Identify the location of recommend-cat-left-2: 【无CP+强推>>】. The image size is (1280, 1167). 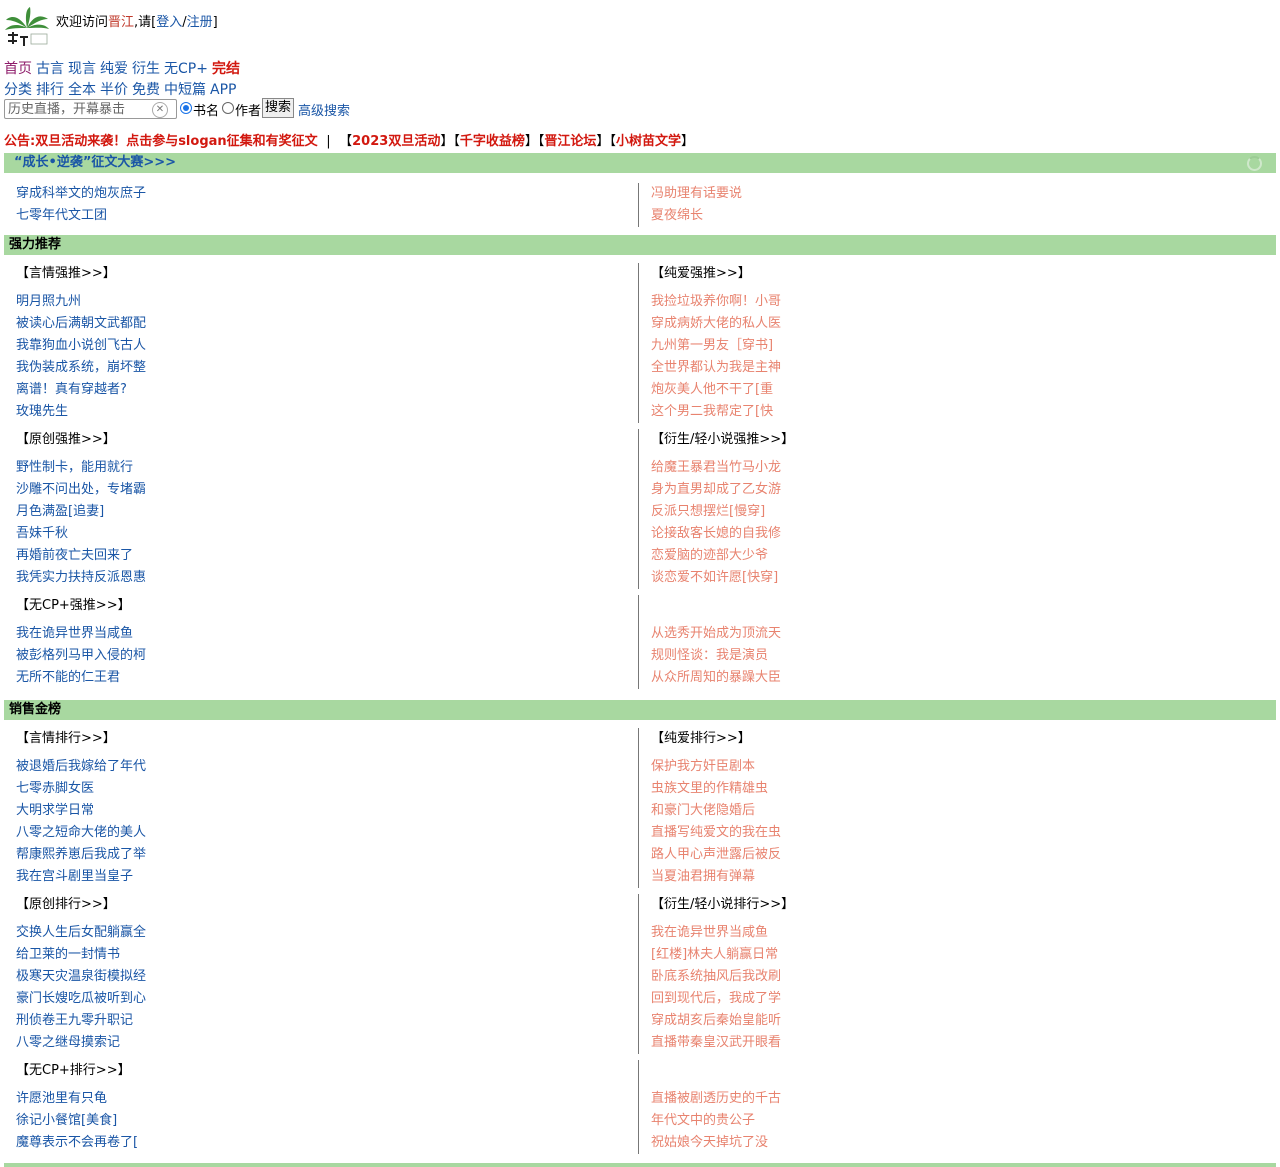
(73, 606).